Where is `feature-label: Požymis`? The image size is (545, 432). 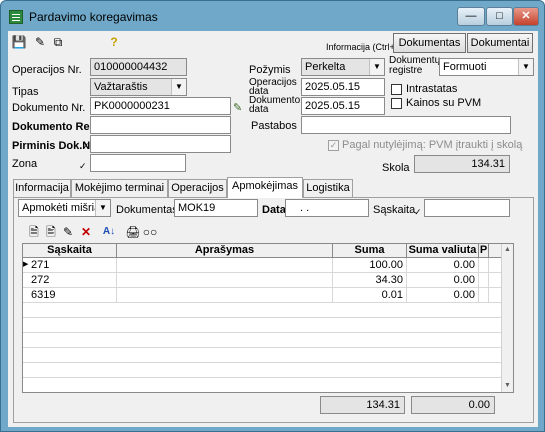
feature-label: Požymis is located at coordinates (270, 70).